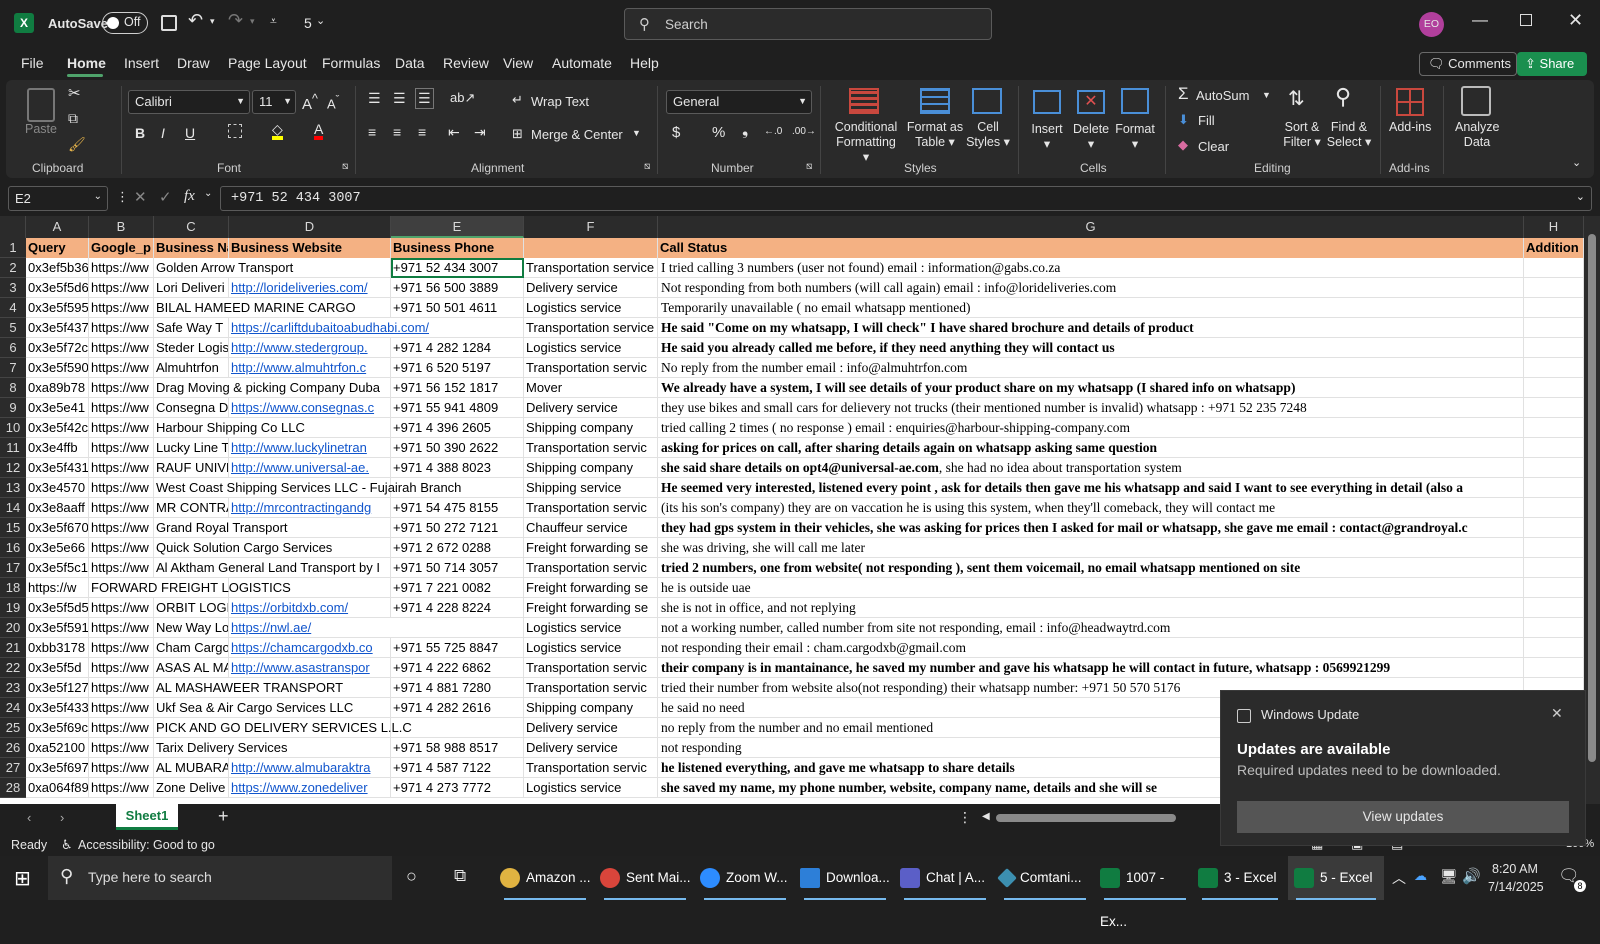 The image size is (1600, 944). Describe the element at coordinates (329, 328) in the screenshot. I see `cell-d: https://carliftdubaitoabudhabi.com/` at that location.